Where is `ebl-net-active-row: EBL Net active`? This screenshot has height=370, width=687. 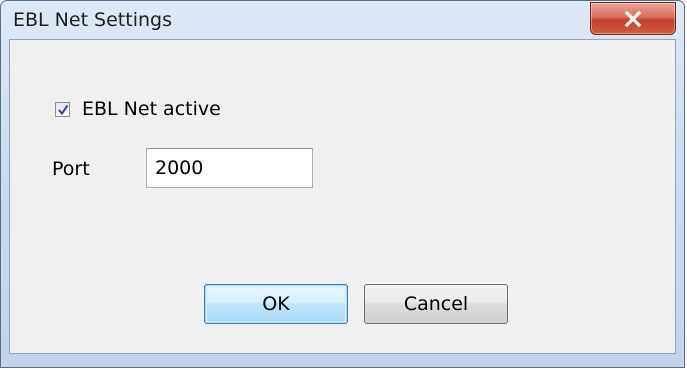
ebl-net-active-row: EBL Net active is located at coordinates (138, 109).